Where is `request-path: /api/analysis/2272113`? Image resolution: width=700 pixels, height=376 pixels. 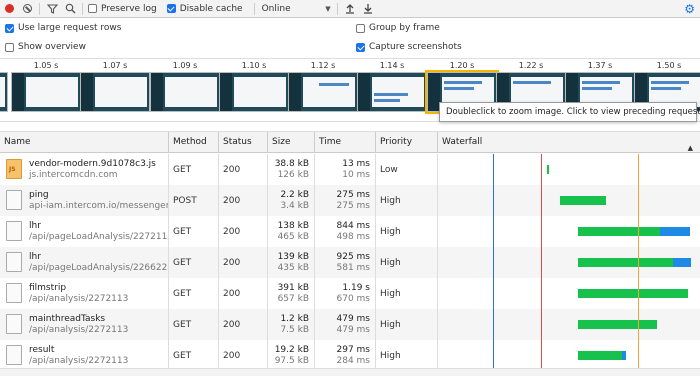 request-path: /api/analysis/2272113 is located at coordinates (79, 361).